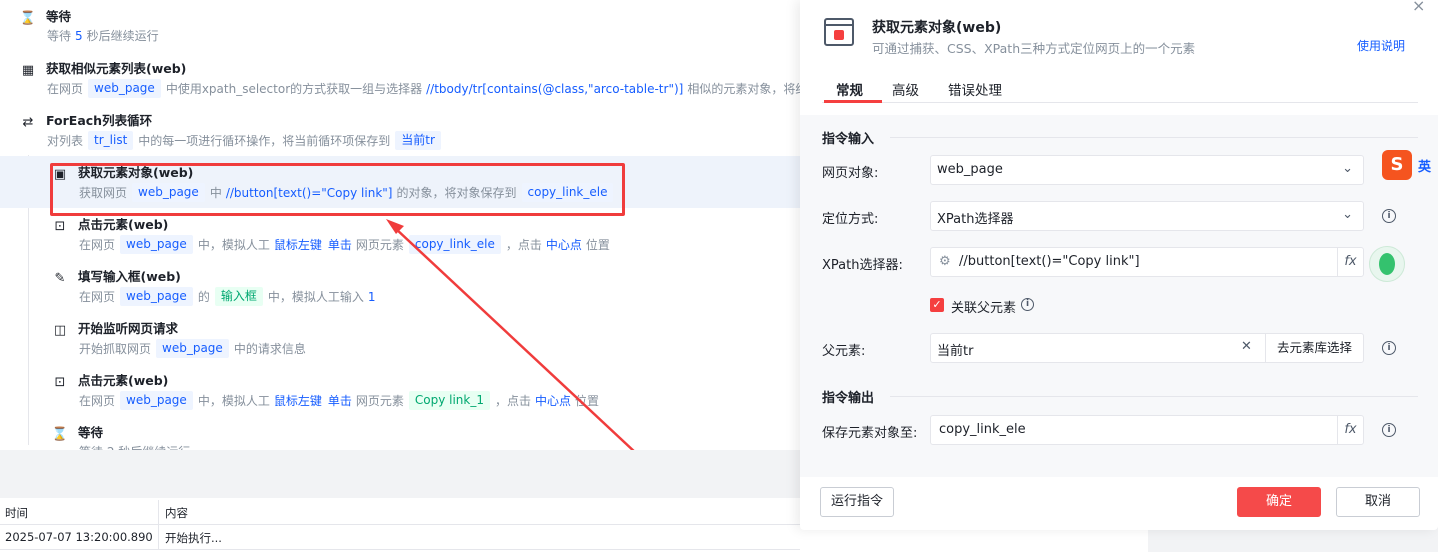 The image size is (1438, 552). What do you see at coordinates (449, 400) in the screenshot?
I see `element-chip: Copy link_1` at bounding box center [449, 400].